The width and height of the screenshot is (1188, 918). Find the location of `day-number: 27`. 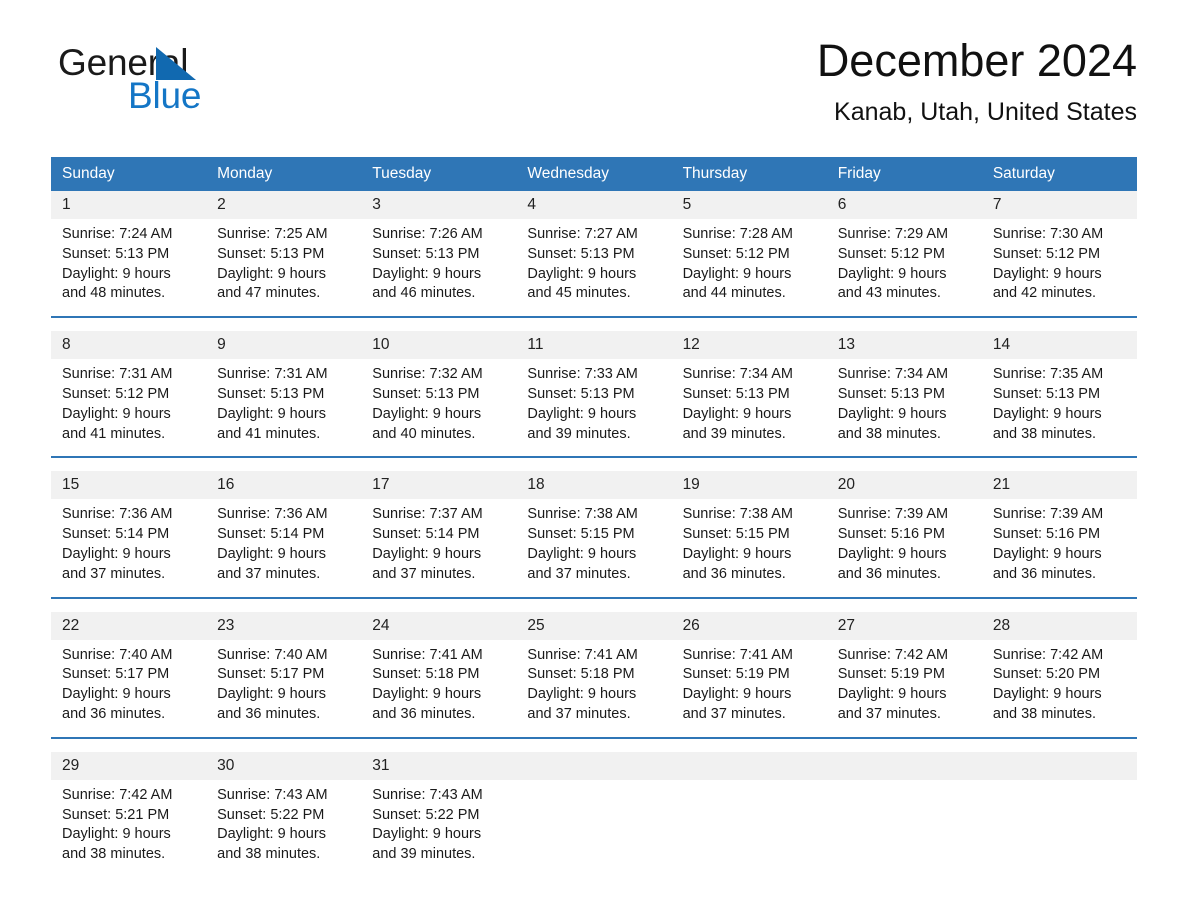

day-number: 27 is located at coordinates (904, 625).